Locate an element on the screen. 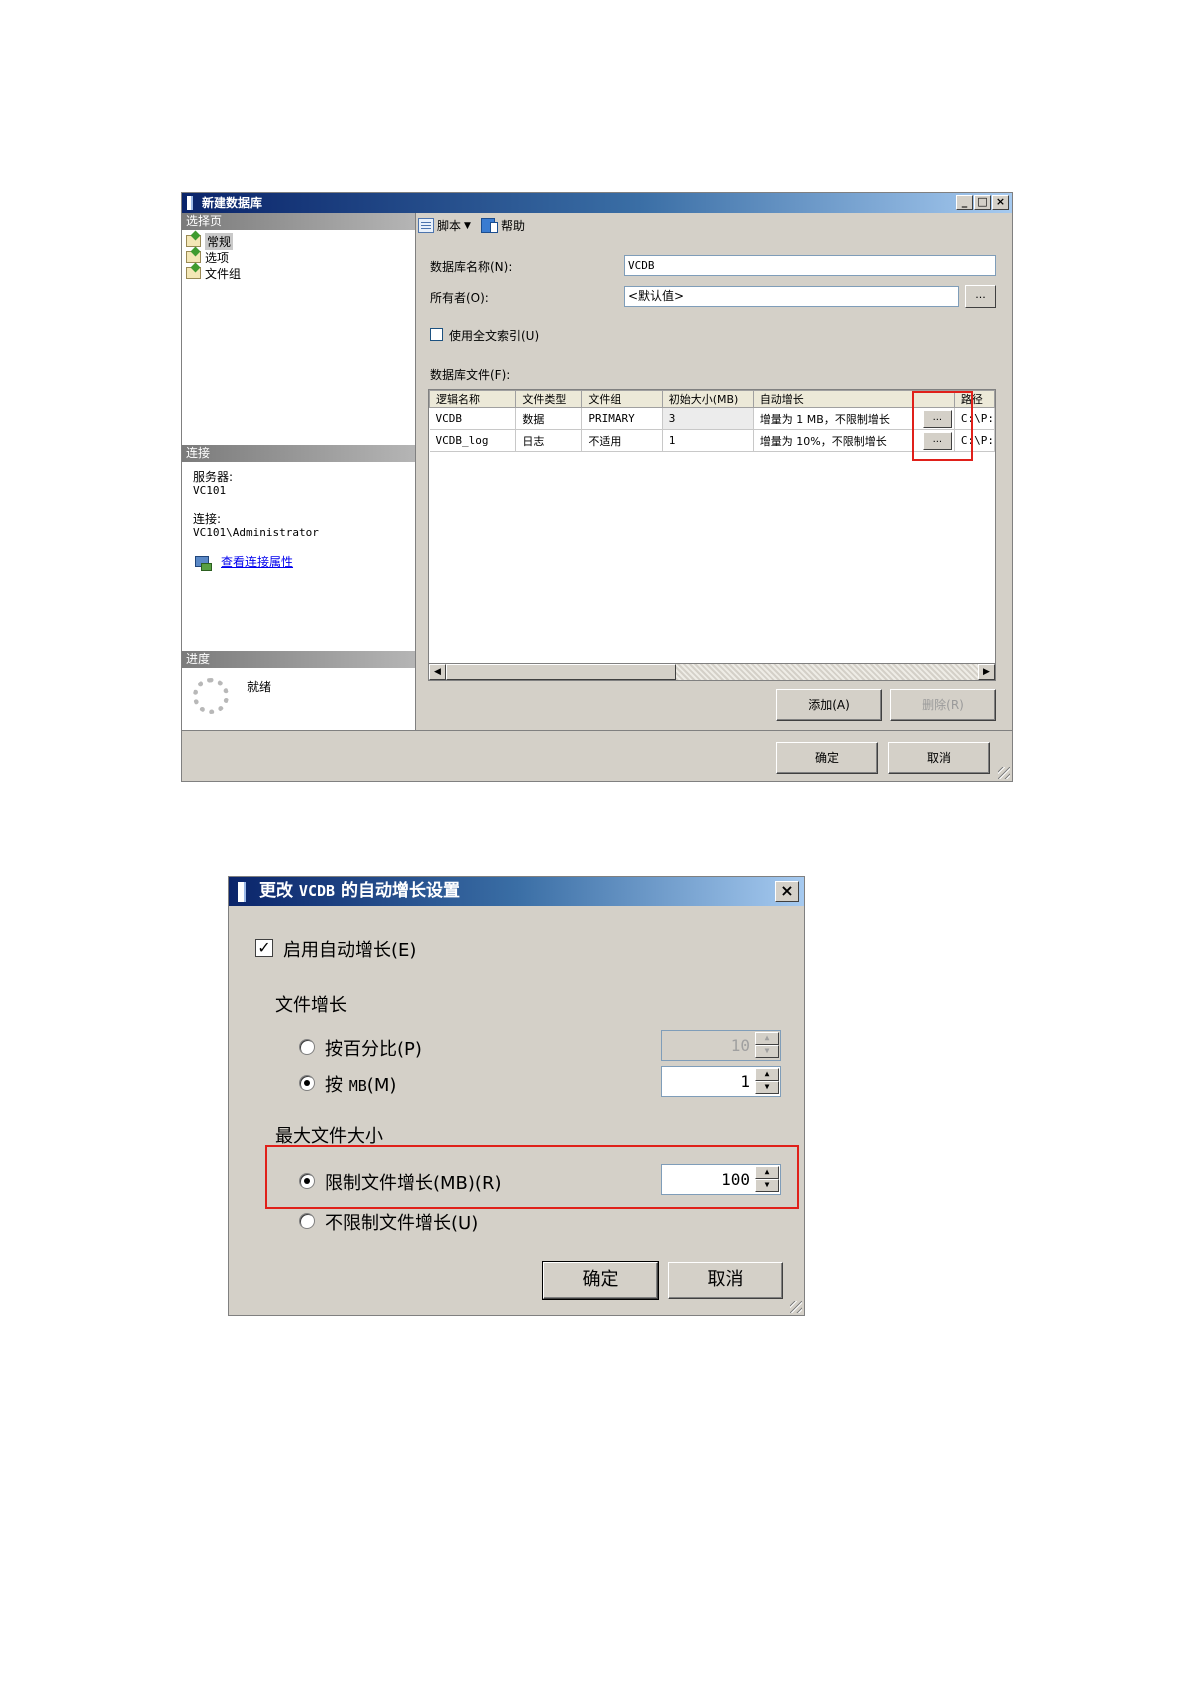 The image size is (1192, 1685). initial-size-cell: 3 is located at coordinates (708, 418).